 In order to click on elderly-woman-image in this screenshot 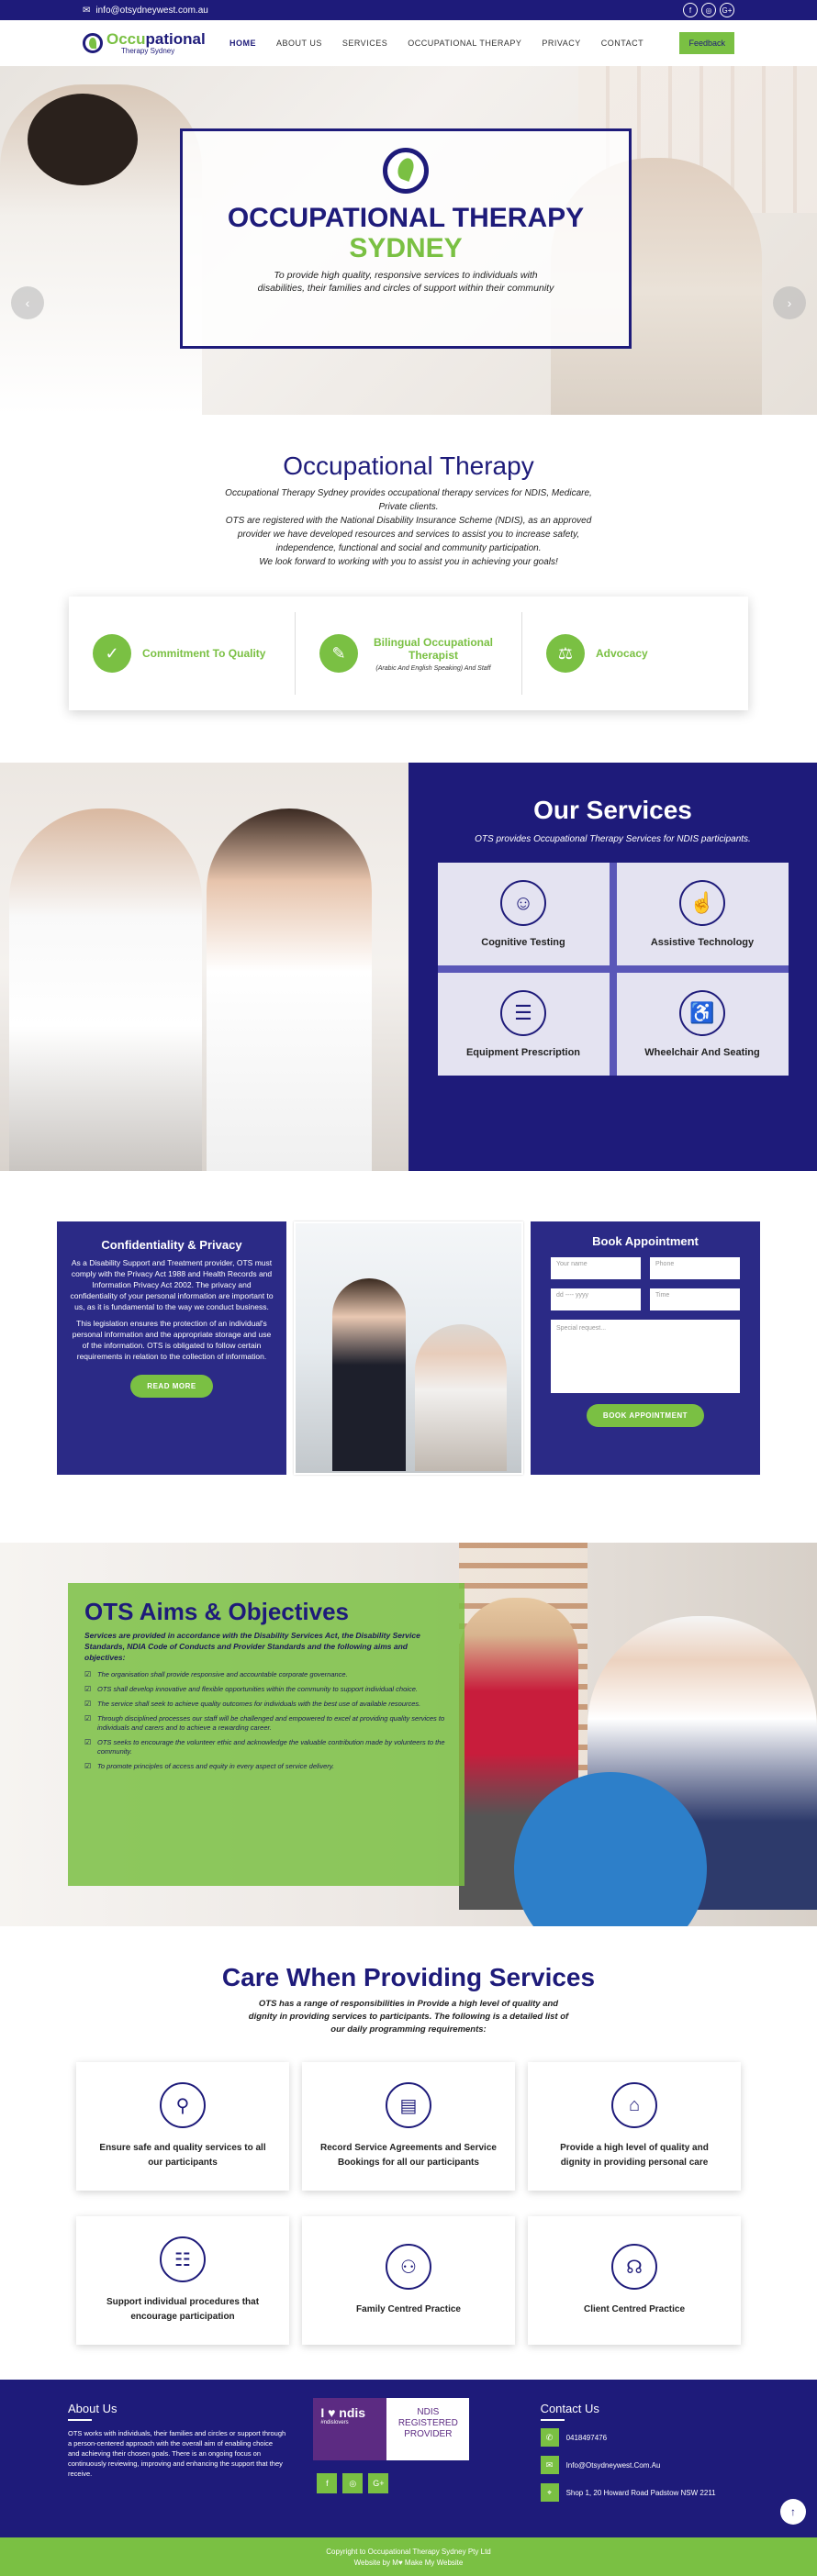, I will do `click(461, 1398)`.